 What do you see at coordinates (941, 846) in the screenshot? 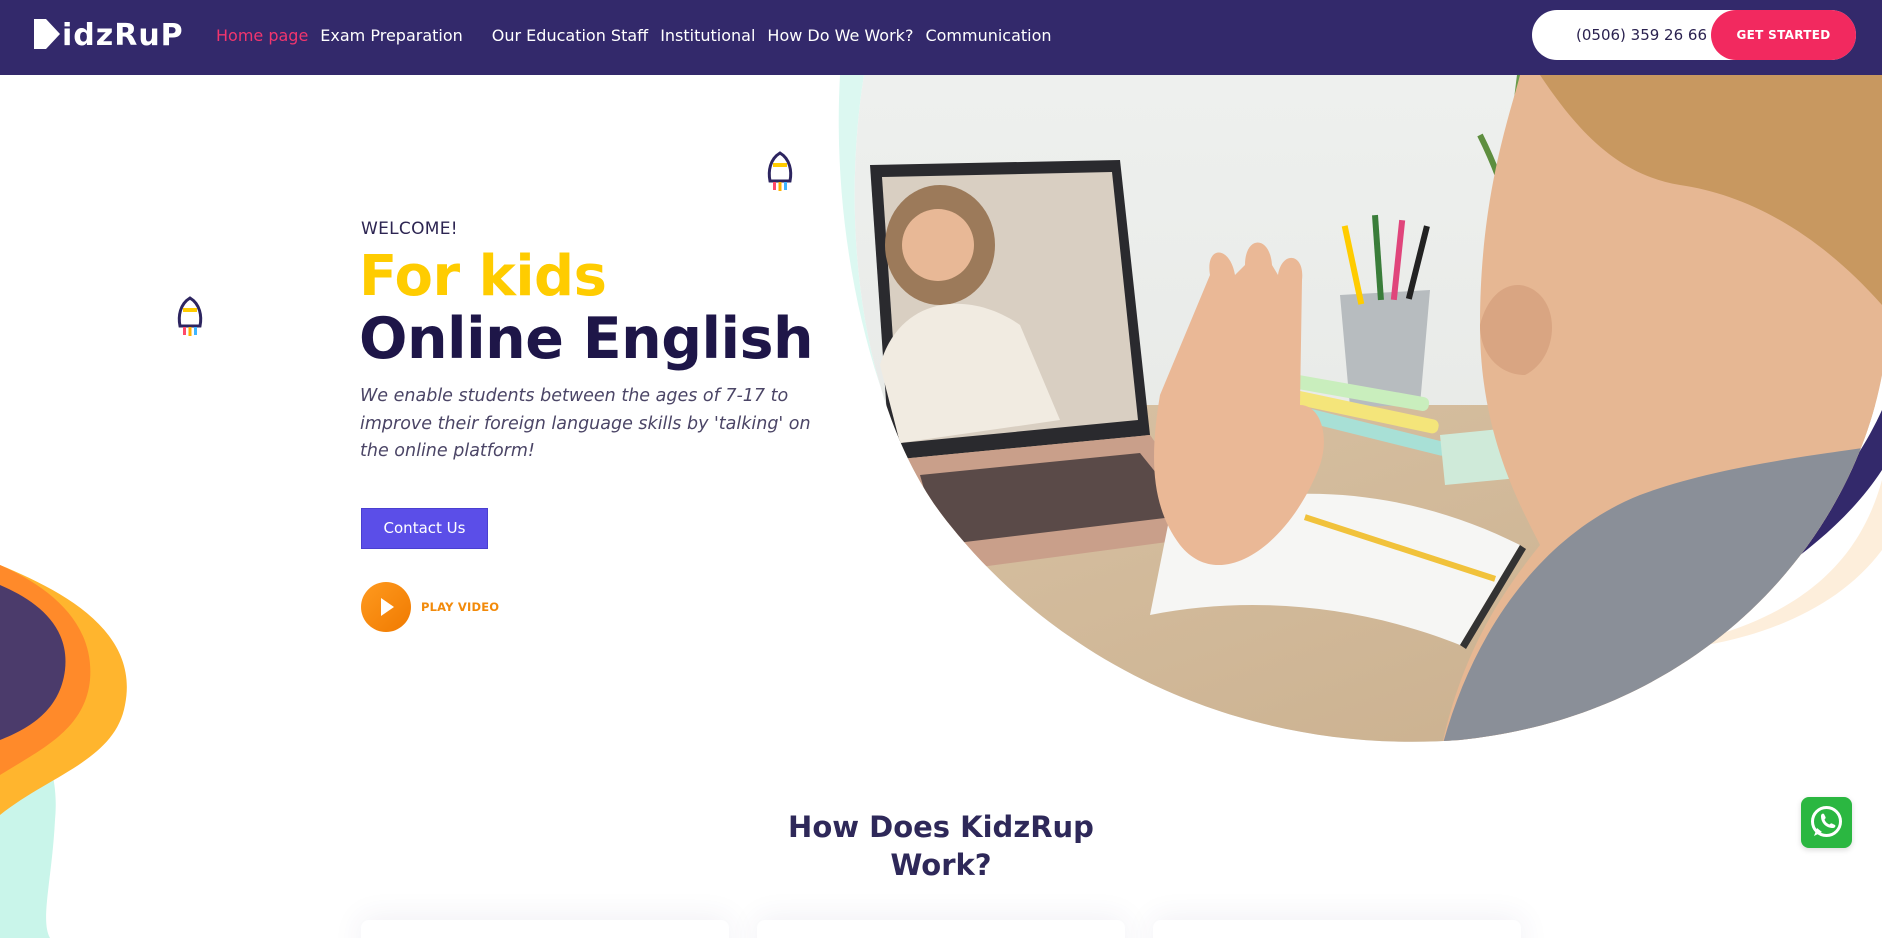
I see `section-title-how-it-works: How Does KidzRup Work?` at bounding box center [941, 846].